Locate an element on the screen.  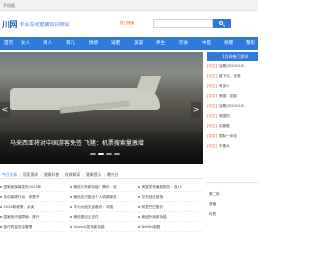
mobile-version-link: 手机版 is located at coordinates (9, 6).